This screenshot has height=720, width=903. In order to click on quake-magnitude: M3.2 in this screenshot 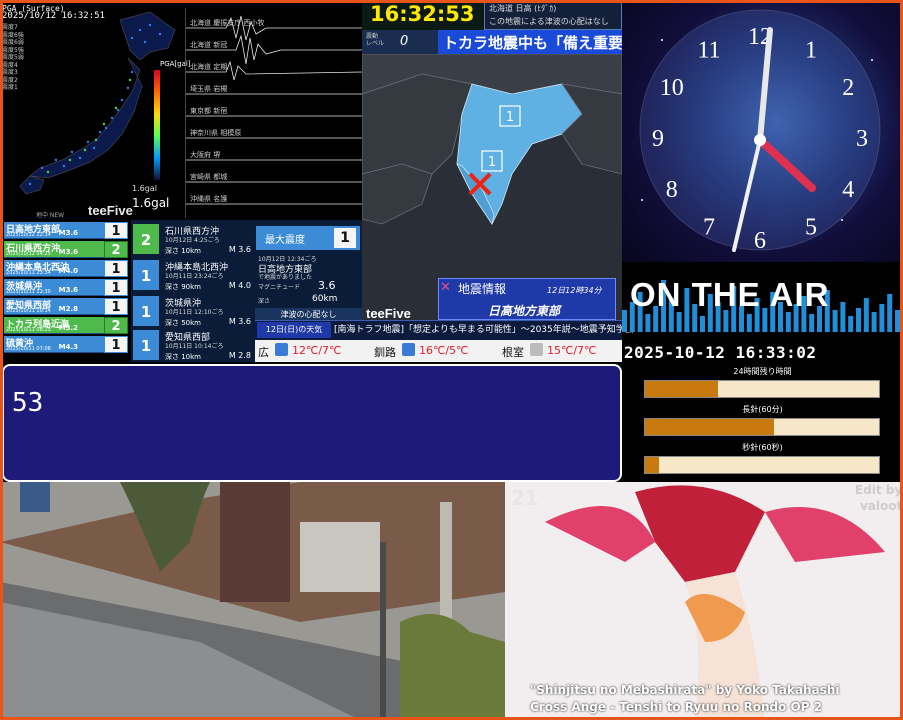, I will do `click(68, 328)`.